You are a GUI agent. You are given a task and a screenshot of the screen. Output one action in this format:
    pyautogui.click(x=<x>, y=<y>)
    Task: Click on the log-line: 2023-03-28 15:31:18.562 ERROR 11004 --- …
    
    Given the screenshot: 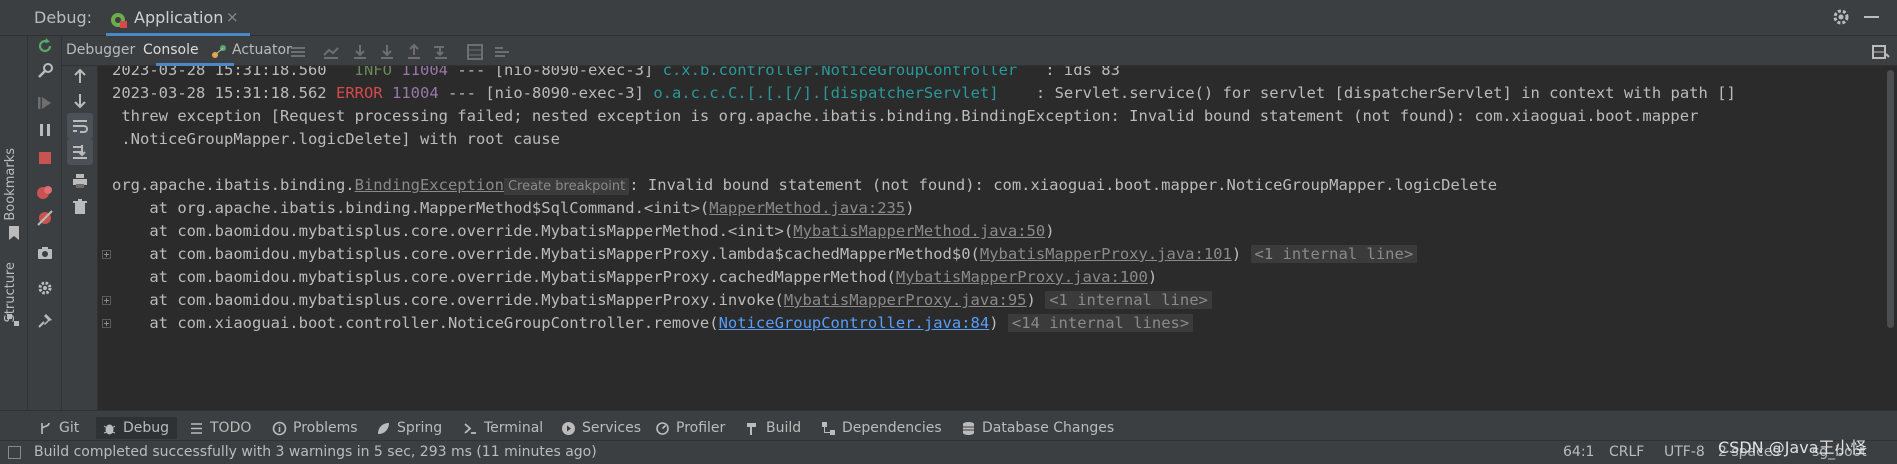 What is the action you would take?
    pyautogui.click(x=924, y=93)
    